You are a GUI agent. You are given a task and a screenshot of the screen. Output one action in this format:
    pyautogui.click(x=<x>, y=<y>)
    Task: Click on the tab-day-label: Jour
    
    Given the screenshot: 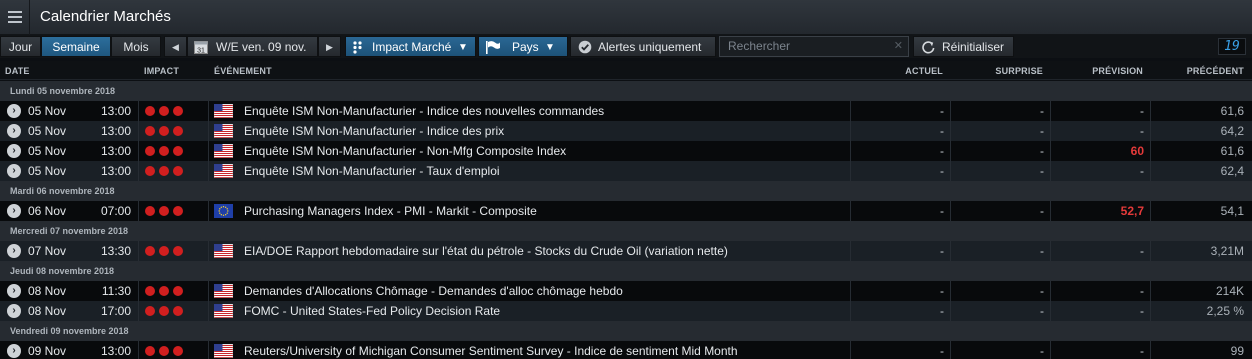 What is the action you would take?
    pyautogui.click(x=20, y=47)
    